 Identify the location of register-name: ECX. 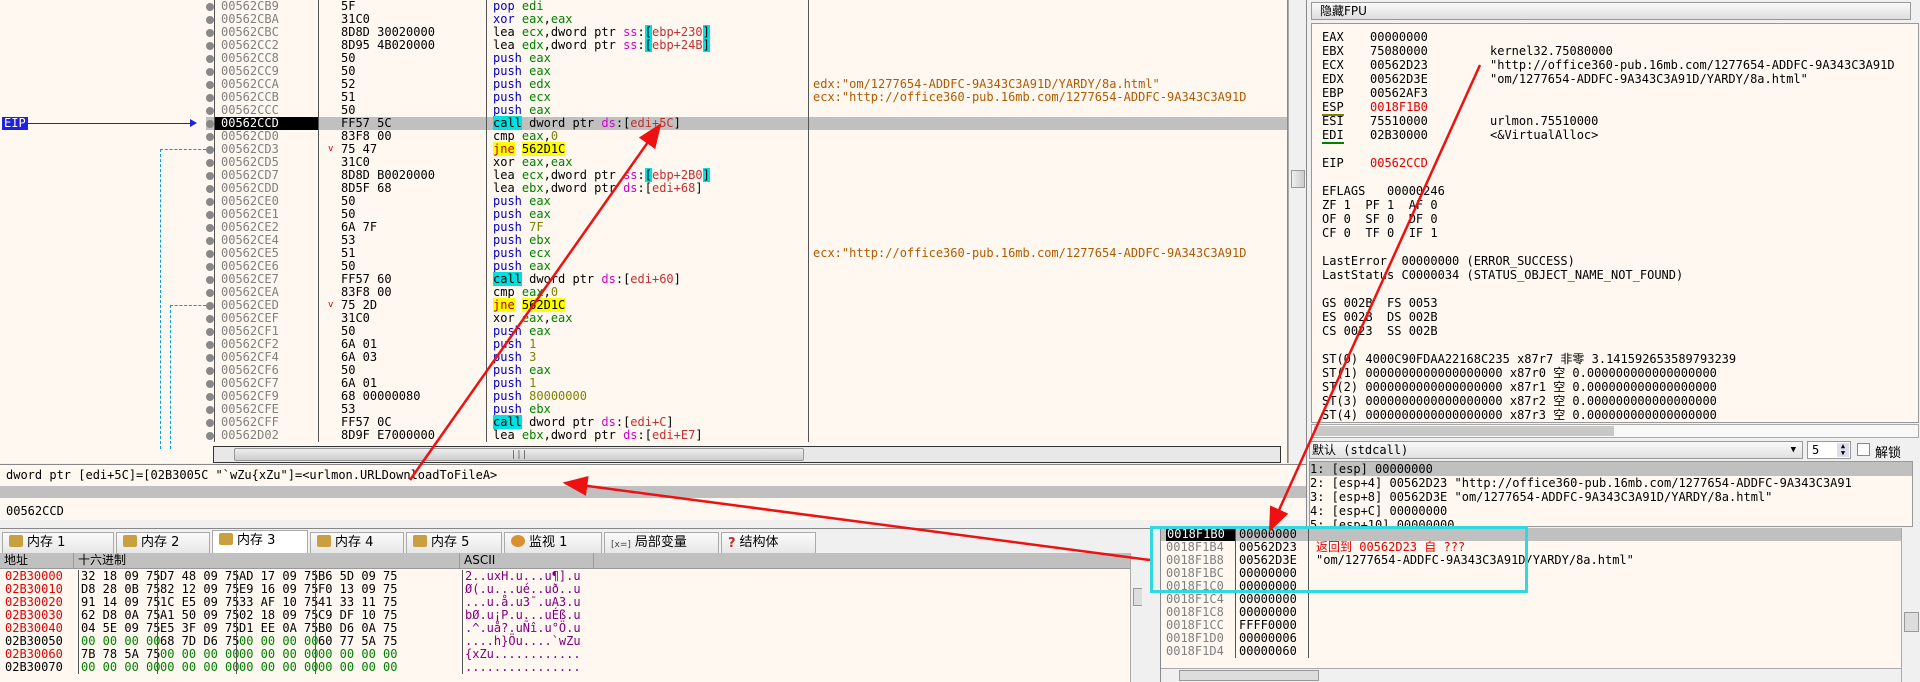
(1346, 65).